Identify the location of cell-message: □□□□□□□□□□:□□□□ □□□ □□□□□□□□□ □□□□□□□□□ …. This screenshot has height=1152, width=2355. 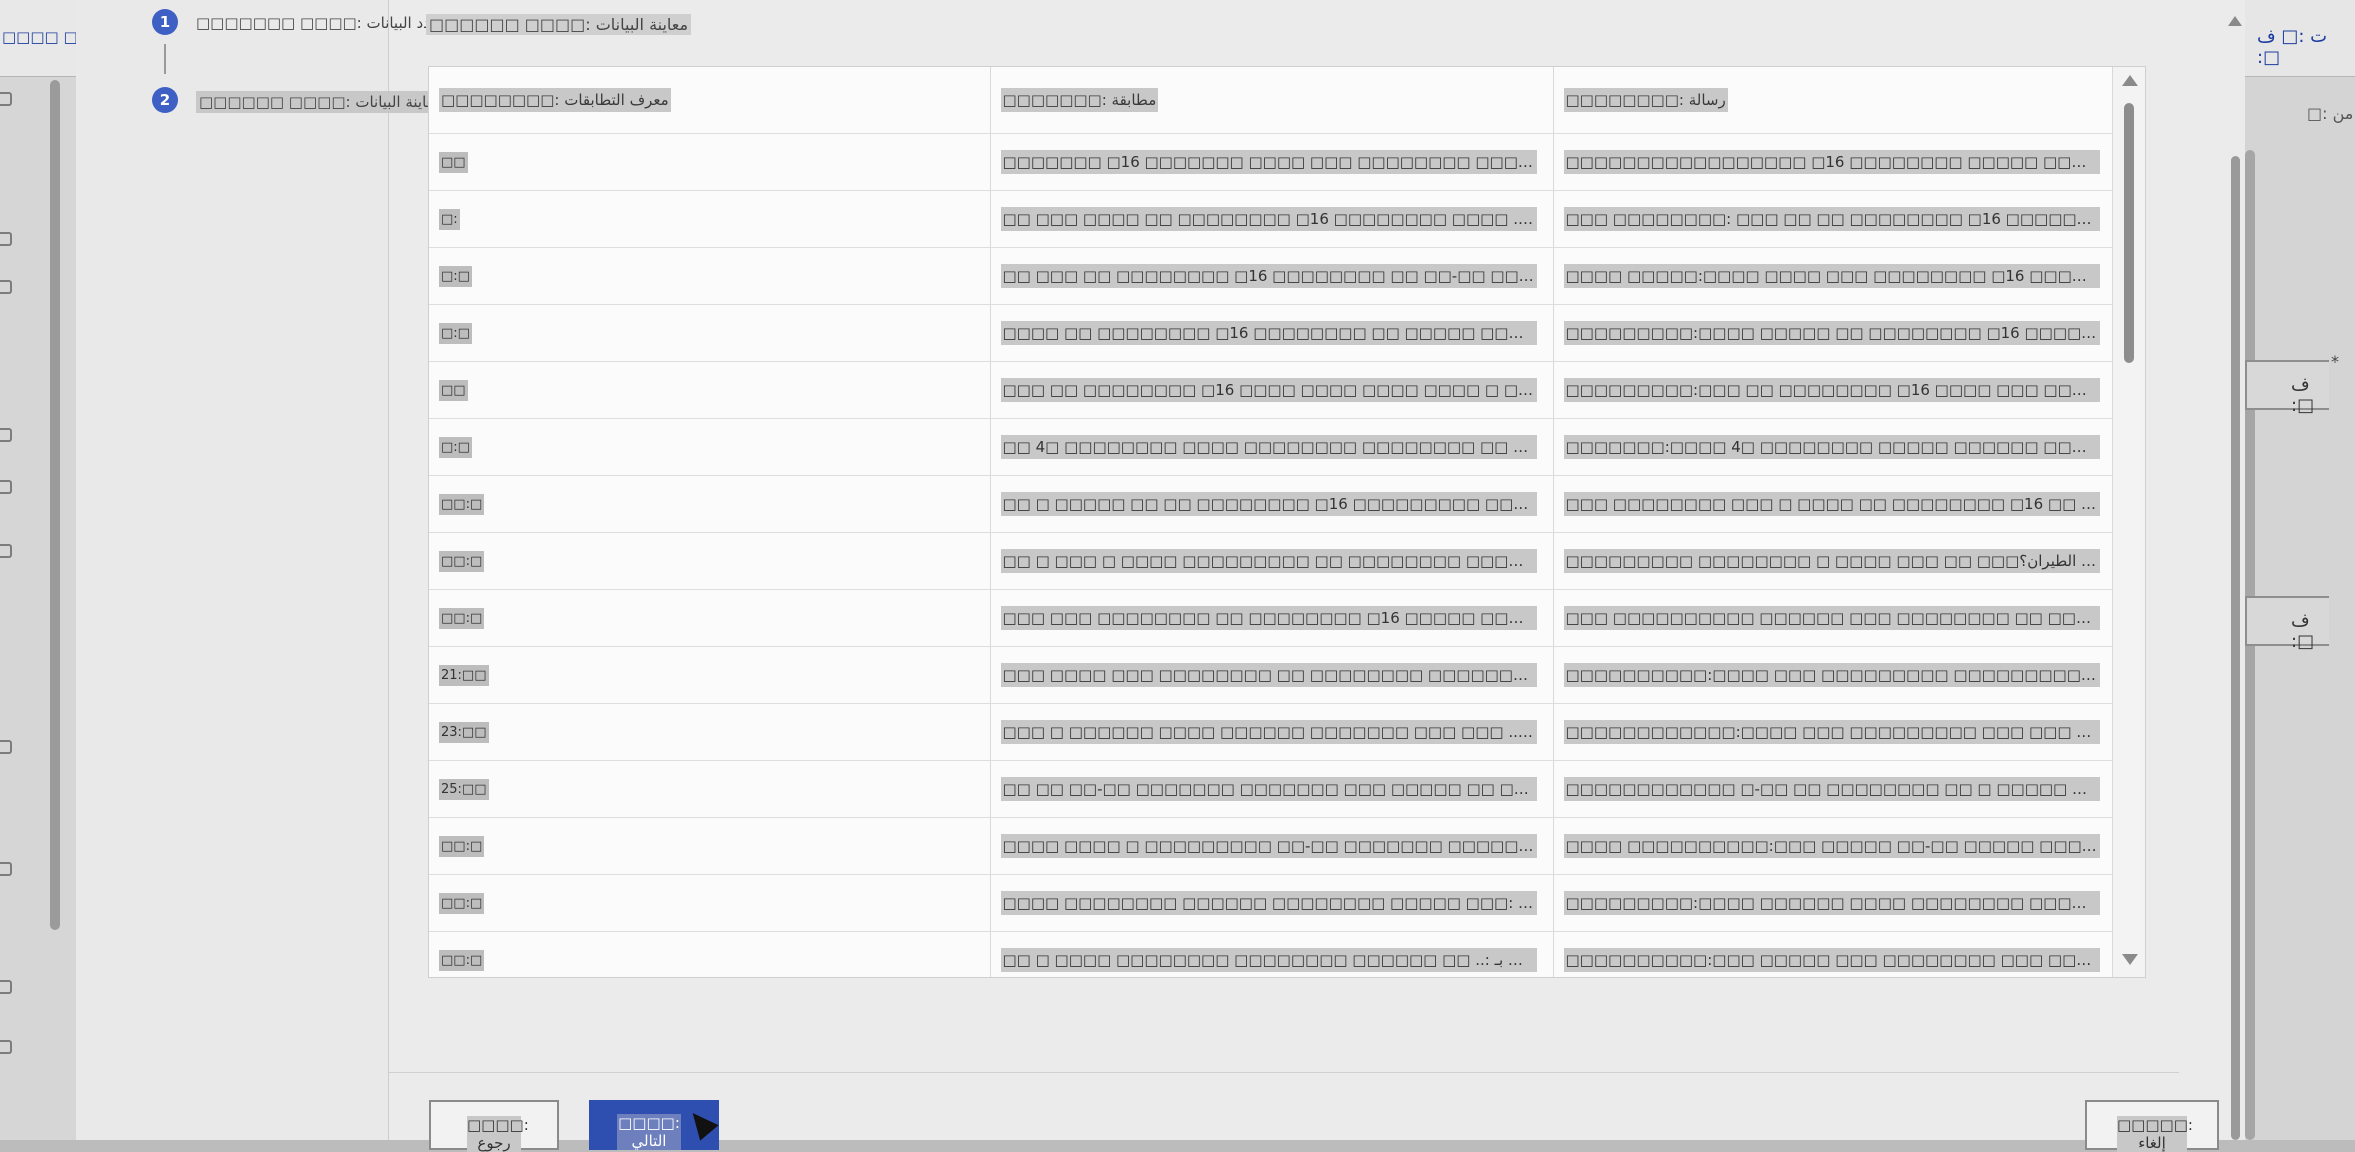
(1833, 675).